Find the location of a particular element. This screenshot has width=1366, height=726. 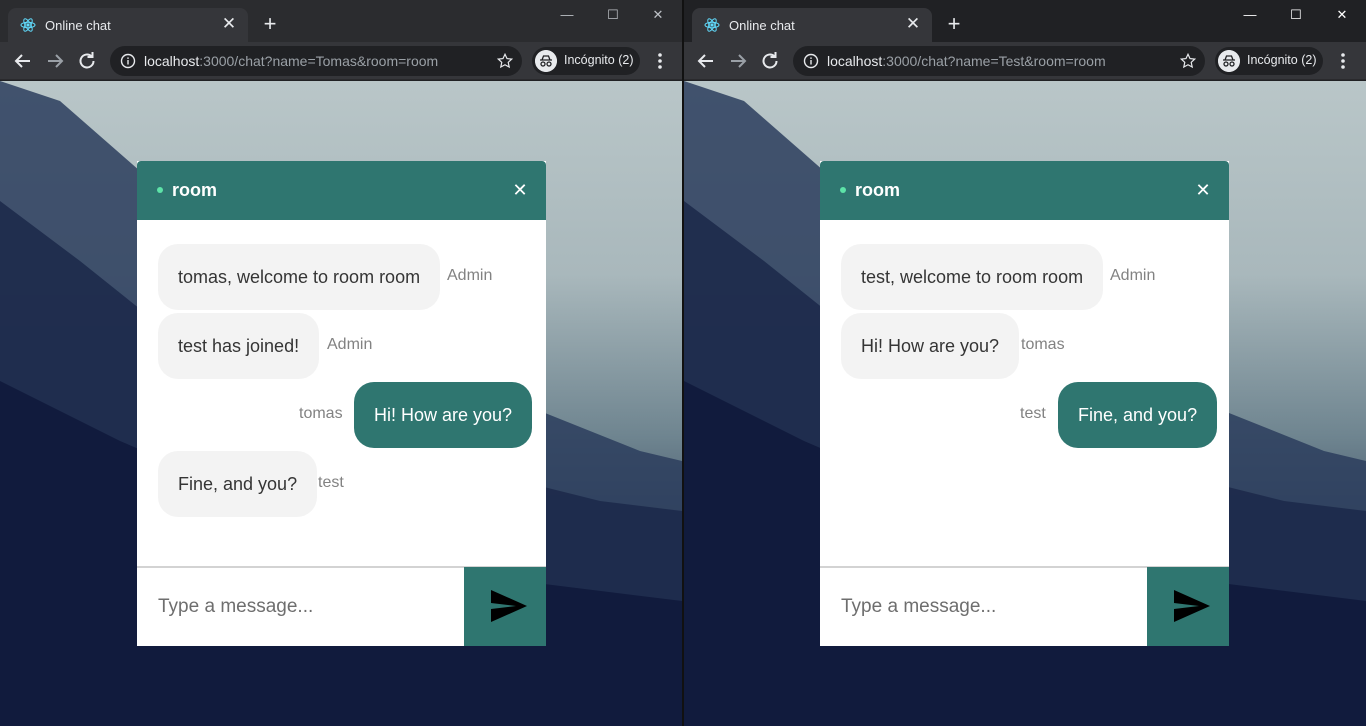

address-bar: localhost:3000/chat?name=Test&room=room is located at coordinates (999, 61).